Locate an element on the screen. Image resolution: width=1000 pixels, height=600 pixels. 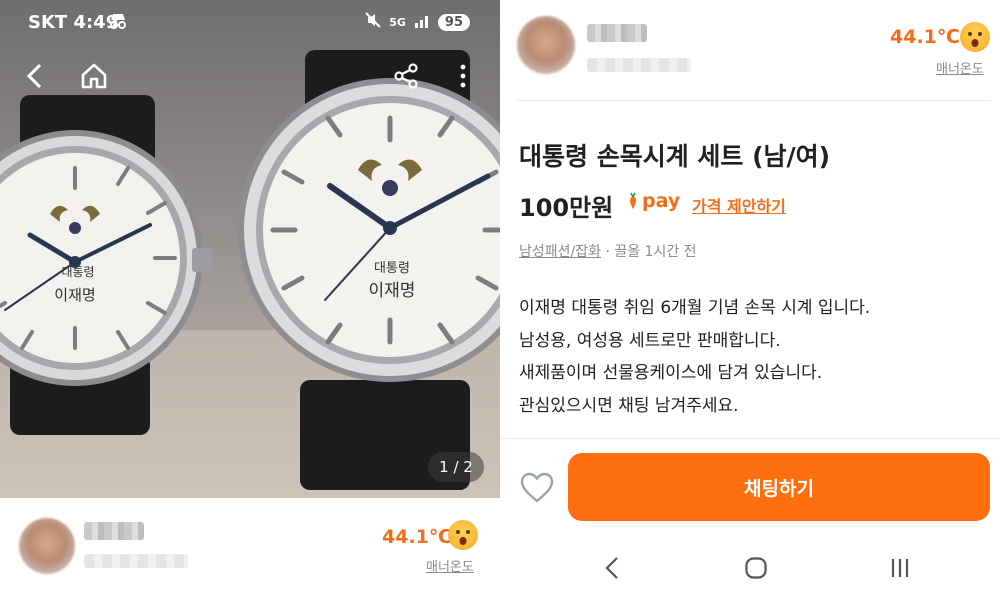
carrot-icon is located at coordinates (633, 201).